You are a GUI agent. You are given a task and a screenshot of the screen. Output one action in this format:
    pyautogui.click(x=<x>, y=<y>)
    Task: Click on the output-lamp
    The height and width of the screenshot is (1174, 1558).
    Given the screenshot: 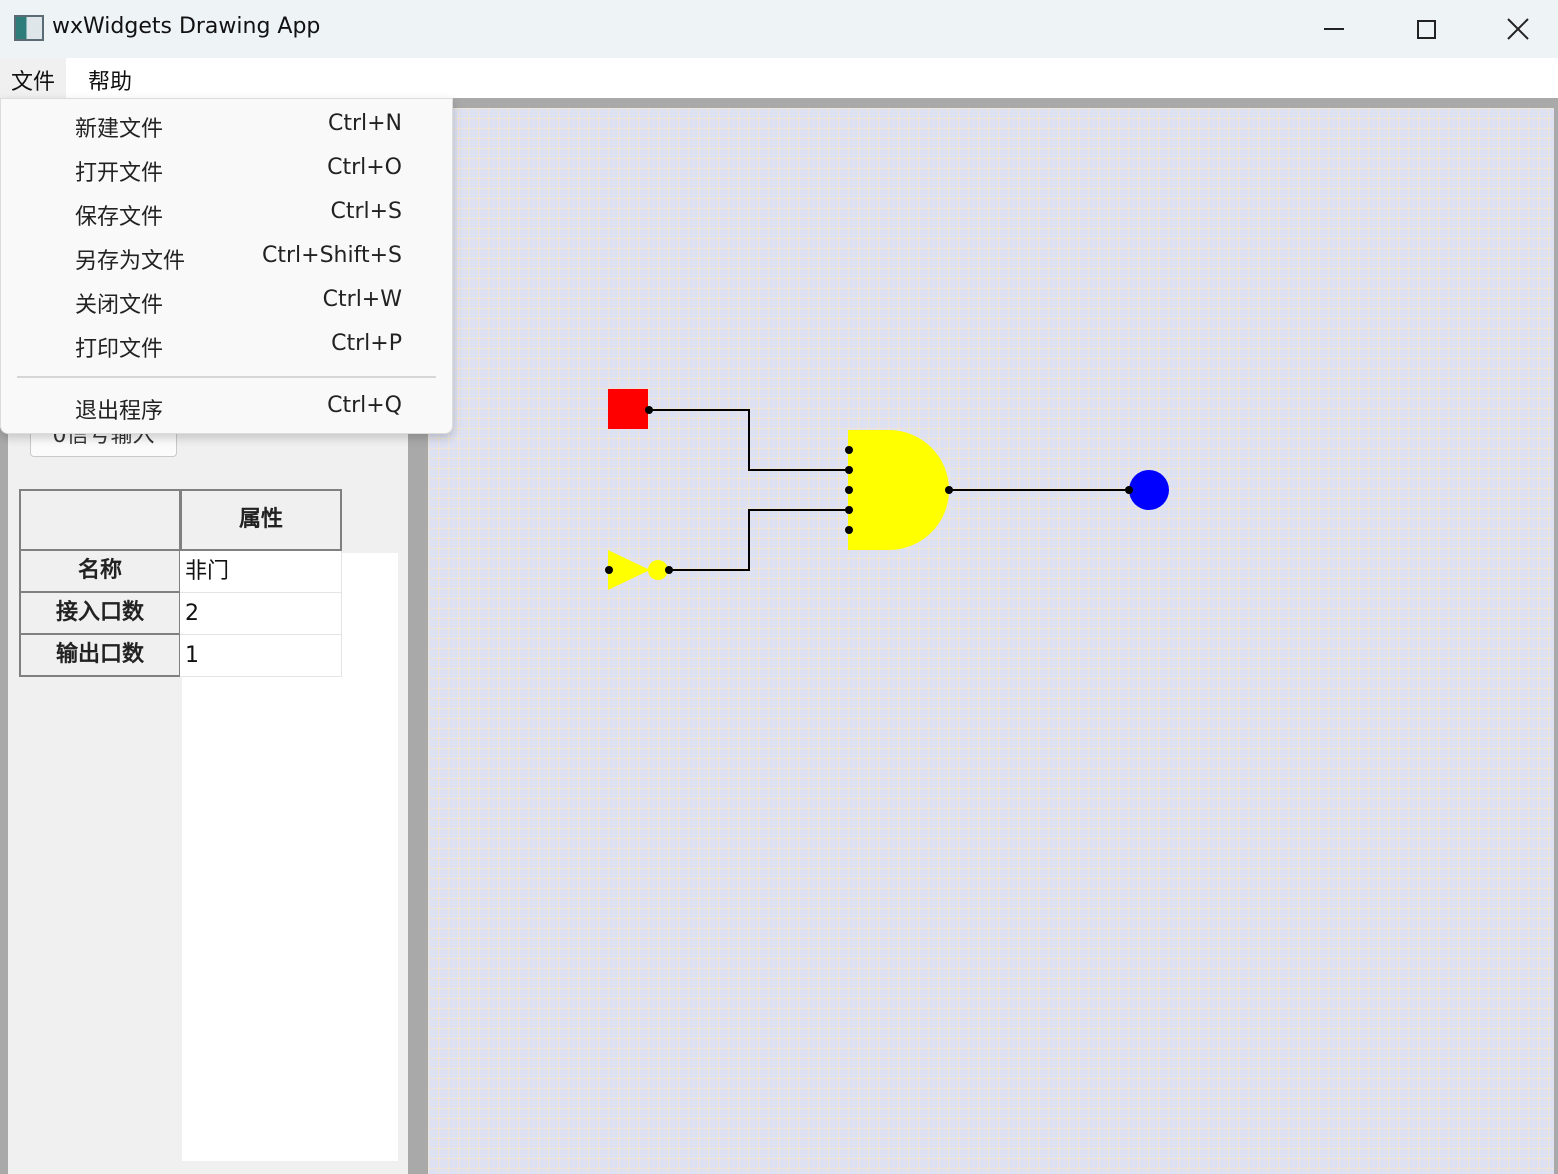 What is the action you would take?
    pyautogui.click(x=1149, y=490)
    